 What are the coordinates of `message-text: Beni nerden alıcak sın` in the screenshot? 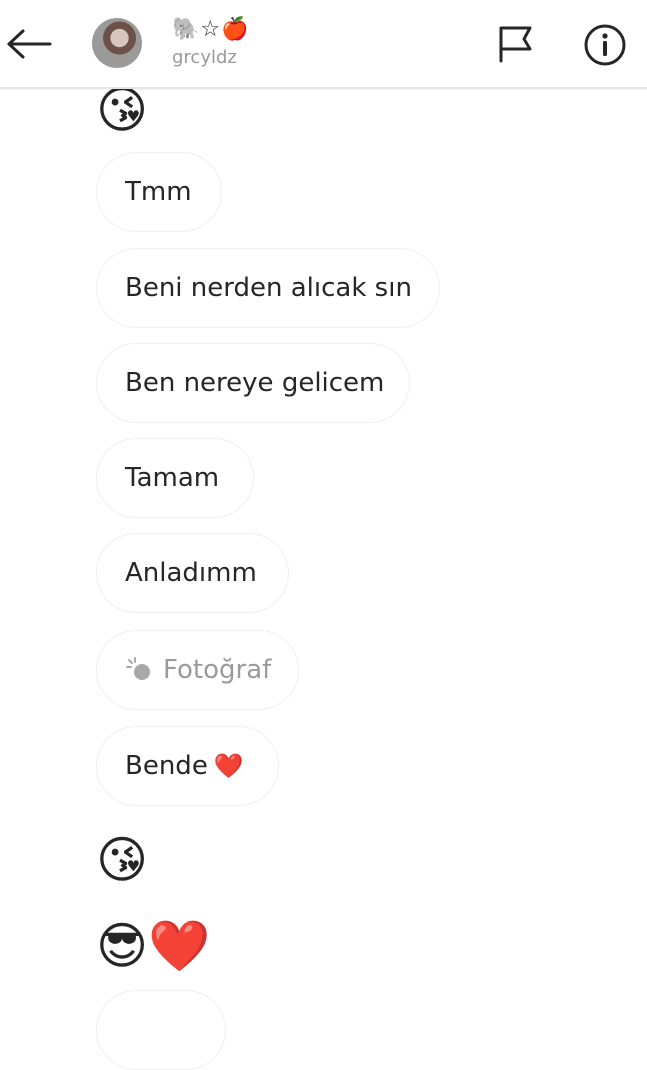 It's located at (268, 288).